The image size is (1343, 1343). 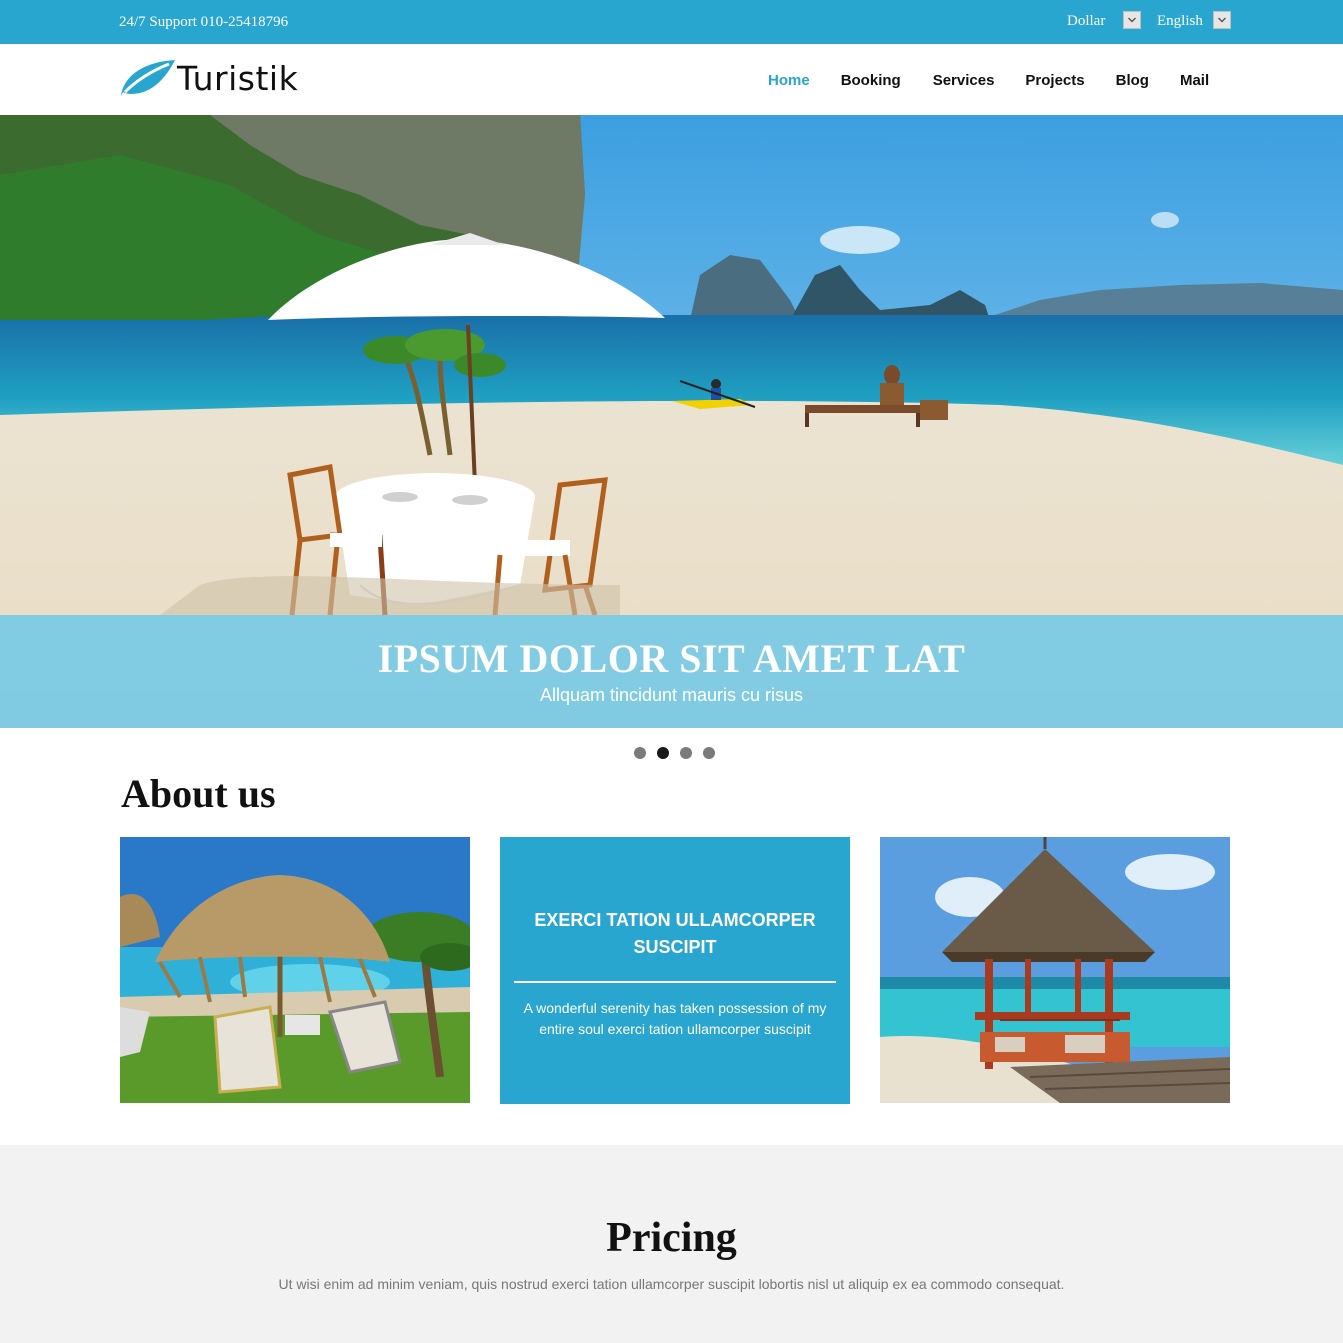 I want to click on nav-blog: Blog, so click(x=1132, y=80).